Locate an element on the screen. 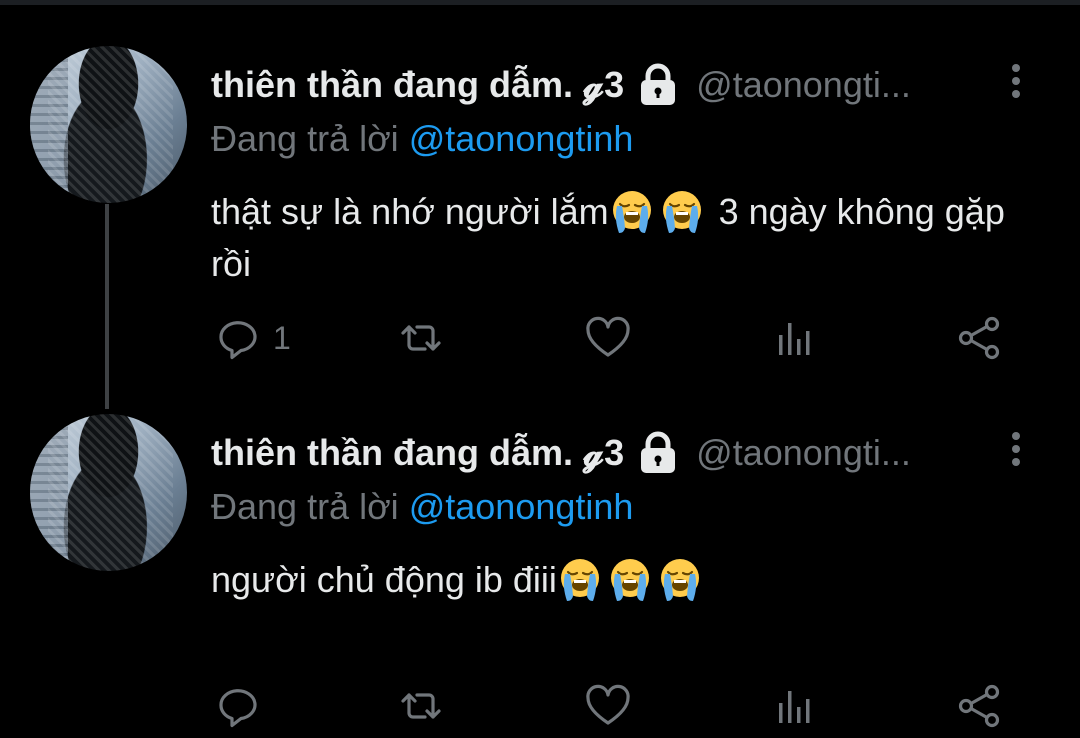 Image resolution: width=1080 pixels, height=738 pixels. reply-button is located at coordinates (243, 706).